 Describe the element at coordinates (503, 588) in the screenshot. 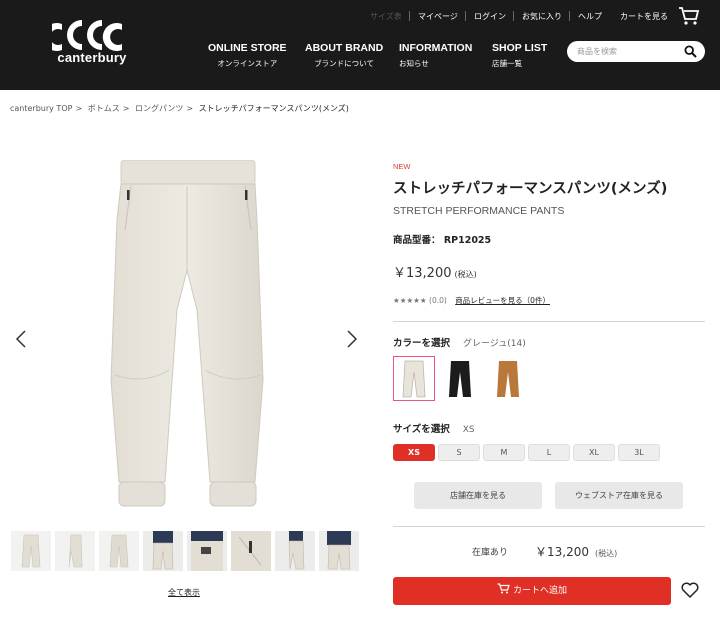

I see `cart-small-icon` at that location.